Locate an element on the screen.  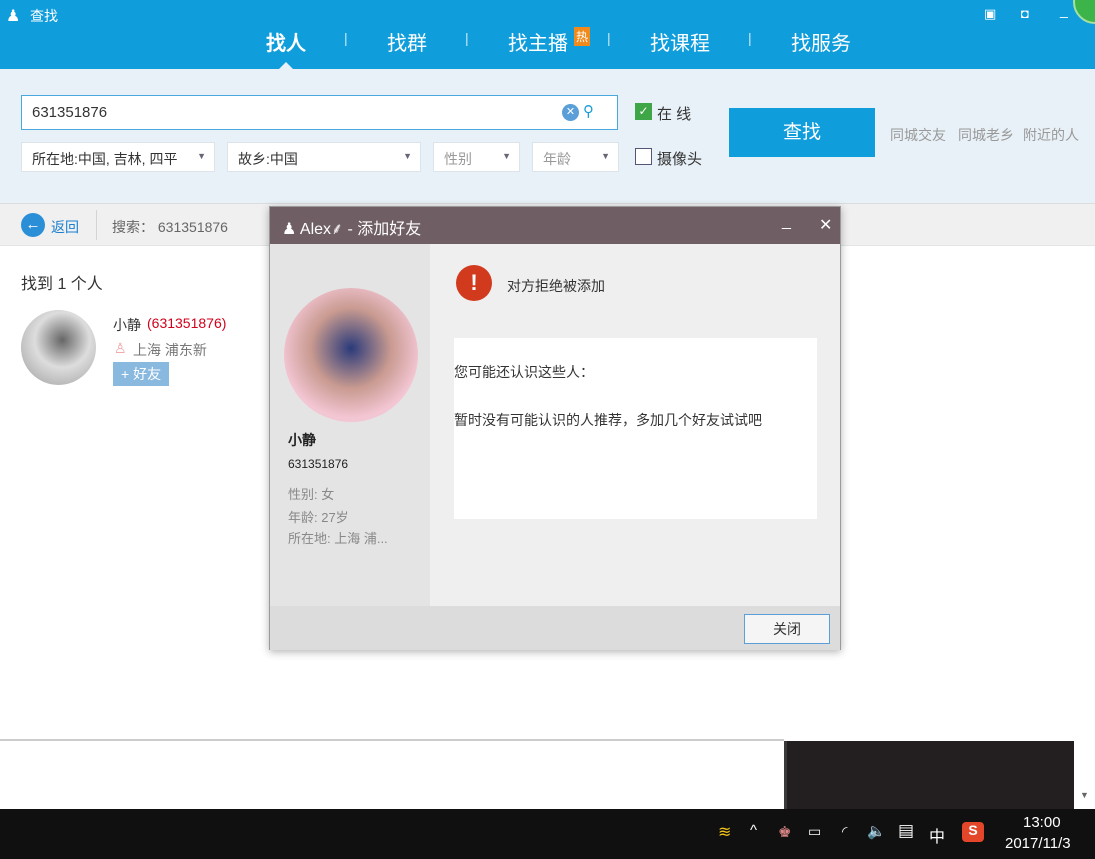
tab-find-group: 找群 is located at coordinates (407, 41).